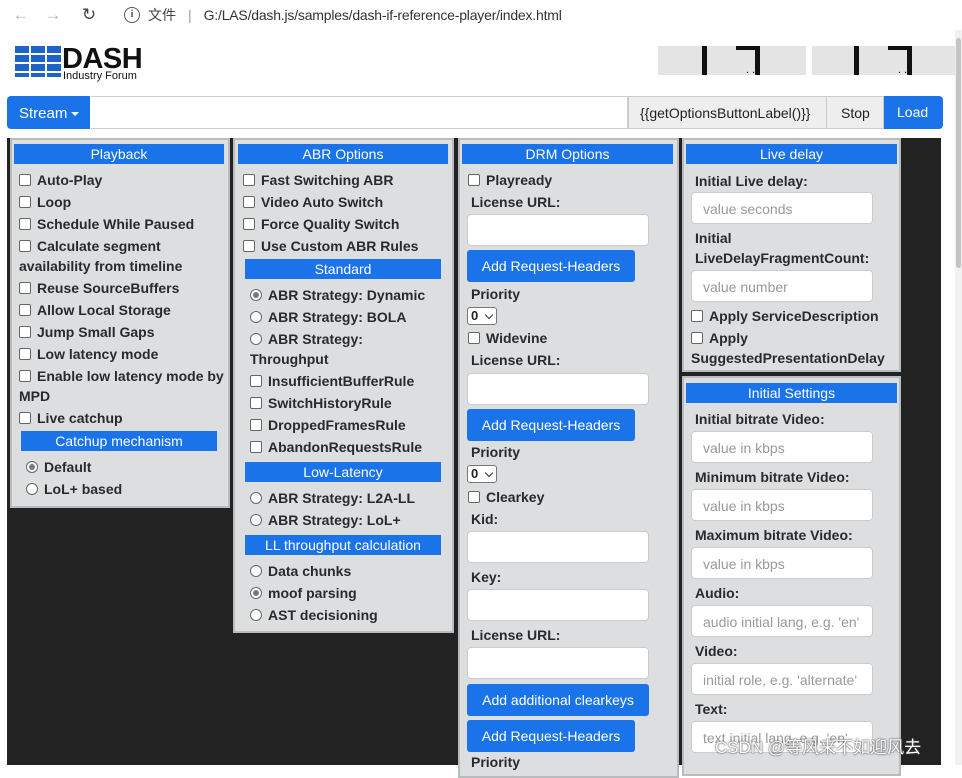  Describe the element at coordinates (330, 246) in the screenshot. I see `custom-abr-checkbox: Use Custom ABR Rules` at that location.